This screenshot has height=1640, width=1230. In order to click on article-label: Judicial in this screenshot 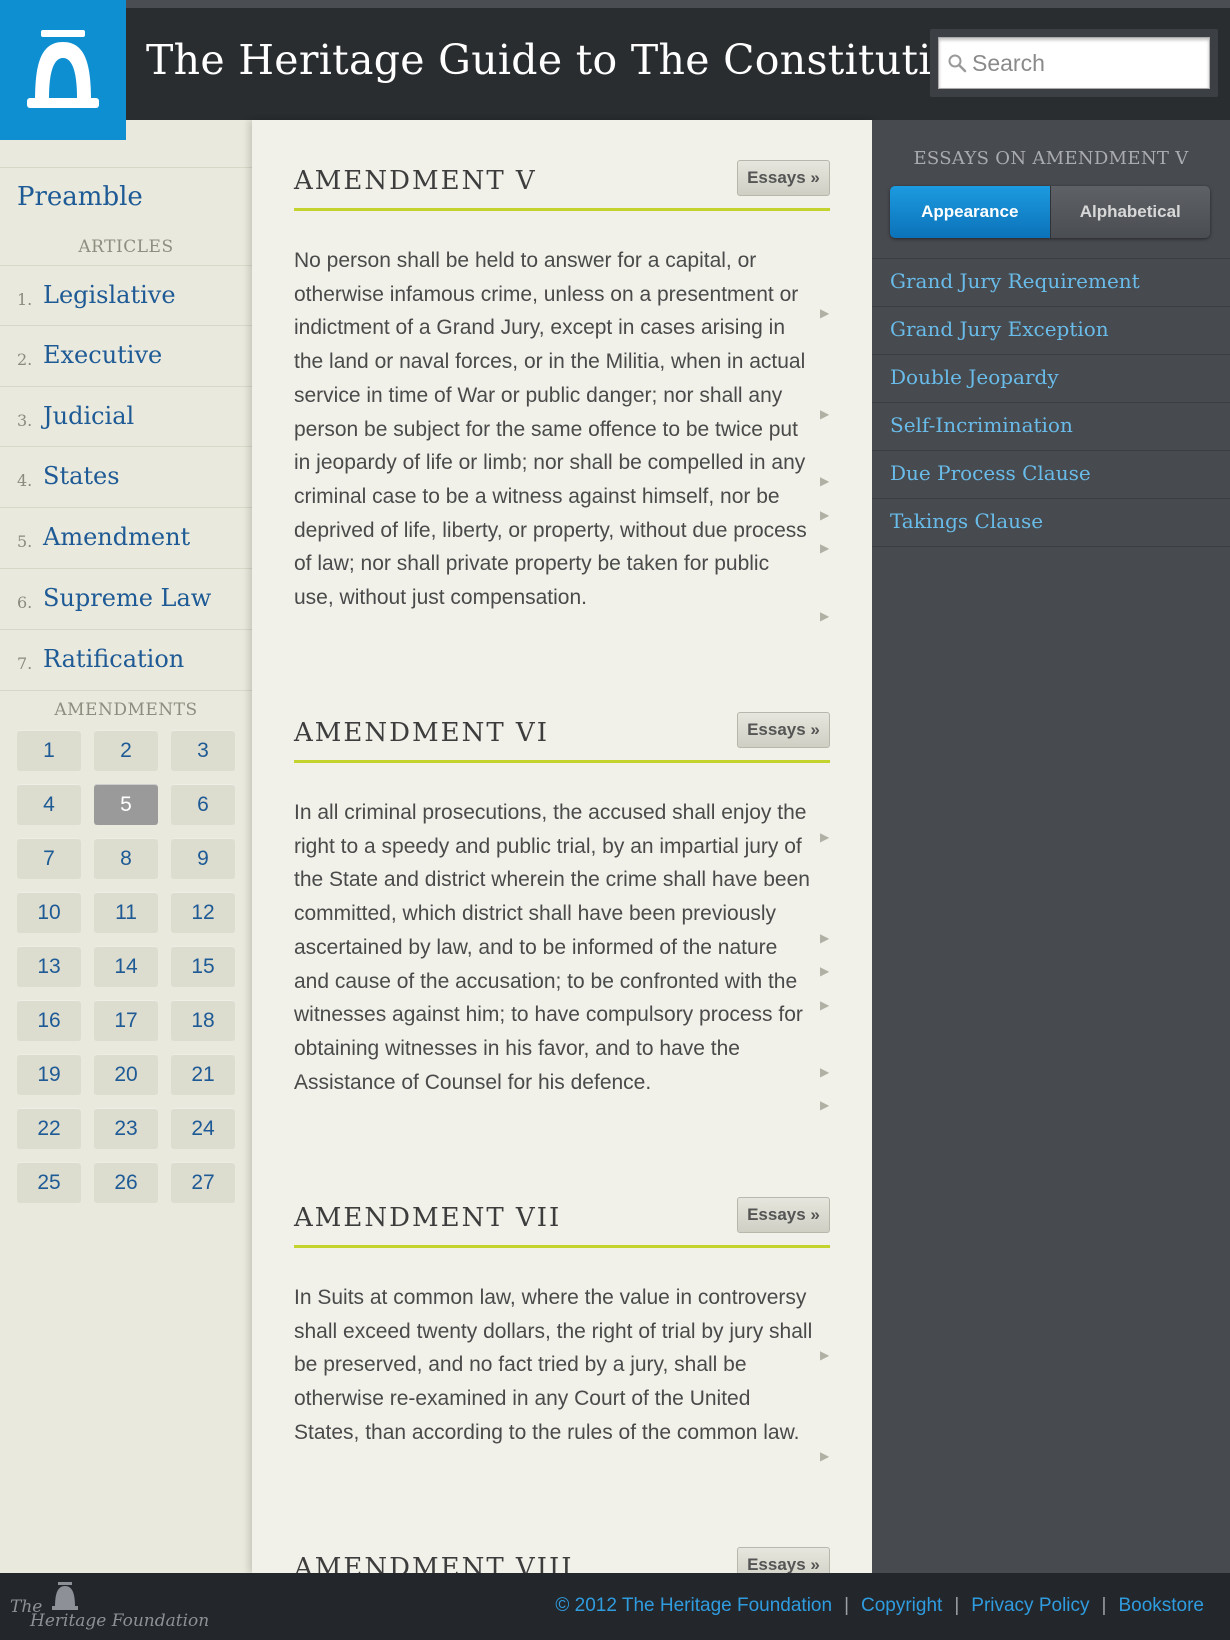, I will do `click(89, 416)`.